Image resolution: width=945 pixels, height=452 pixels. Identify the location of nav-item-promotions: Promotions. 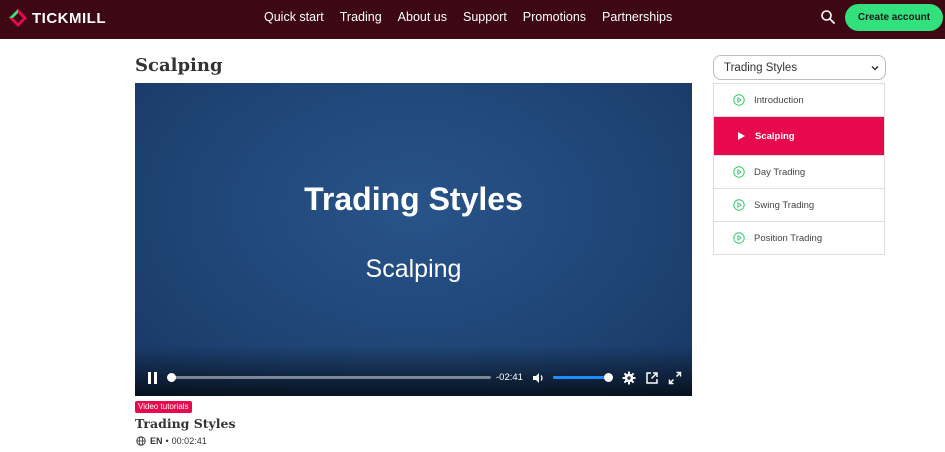
(554, 17).